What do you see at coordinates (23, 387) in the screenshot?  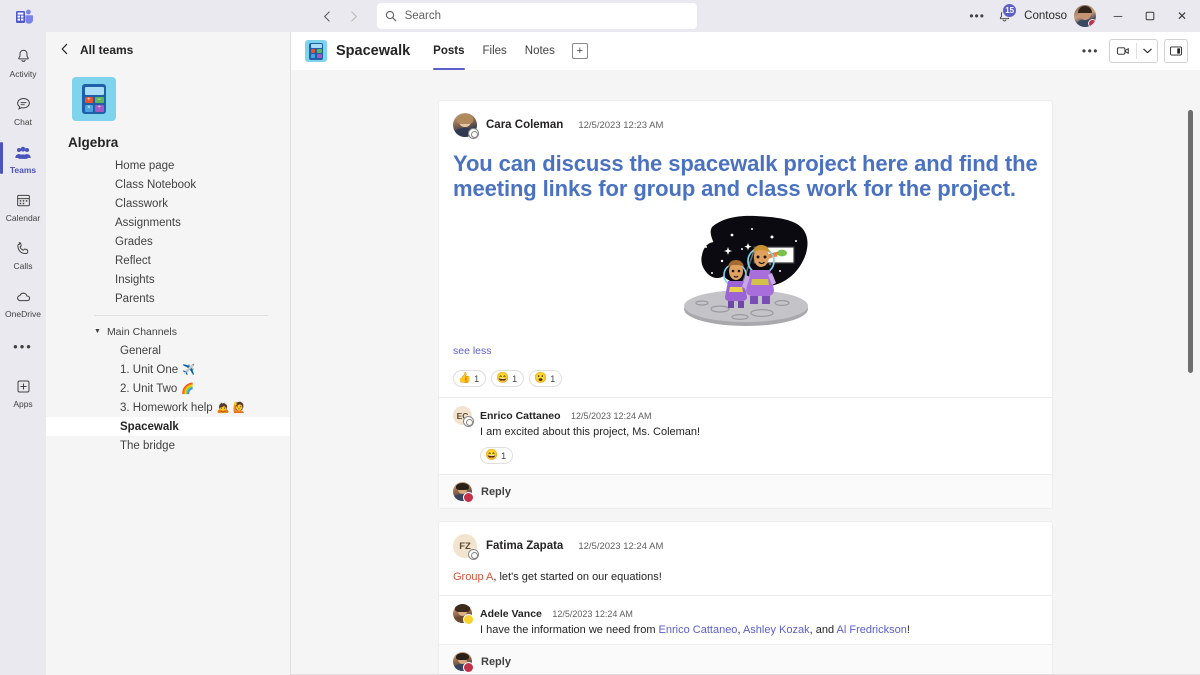 I see `apps-plus-icon` at bounding box center [23, 387].